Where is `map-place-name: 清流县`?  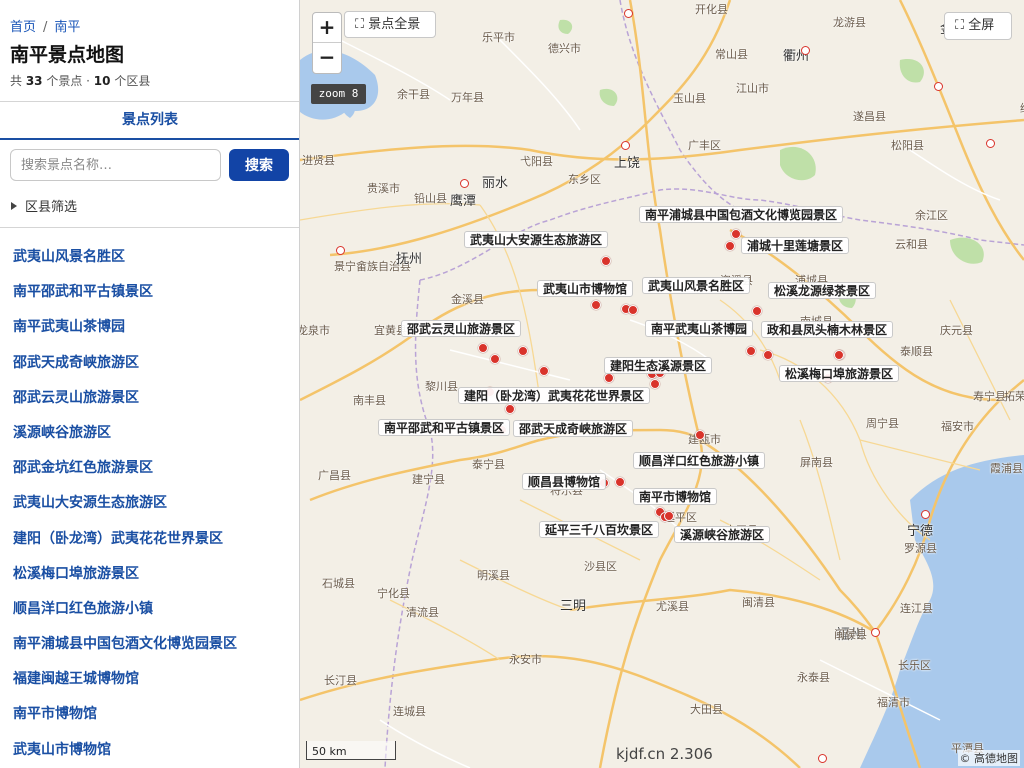 map-place-name: 清流县 is located at coordinates (422, 612).